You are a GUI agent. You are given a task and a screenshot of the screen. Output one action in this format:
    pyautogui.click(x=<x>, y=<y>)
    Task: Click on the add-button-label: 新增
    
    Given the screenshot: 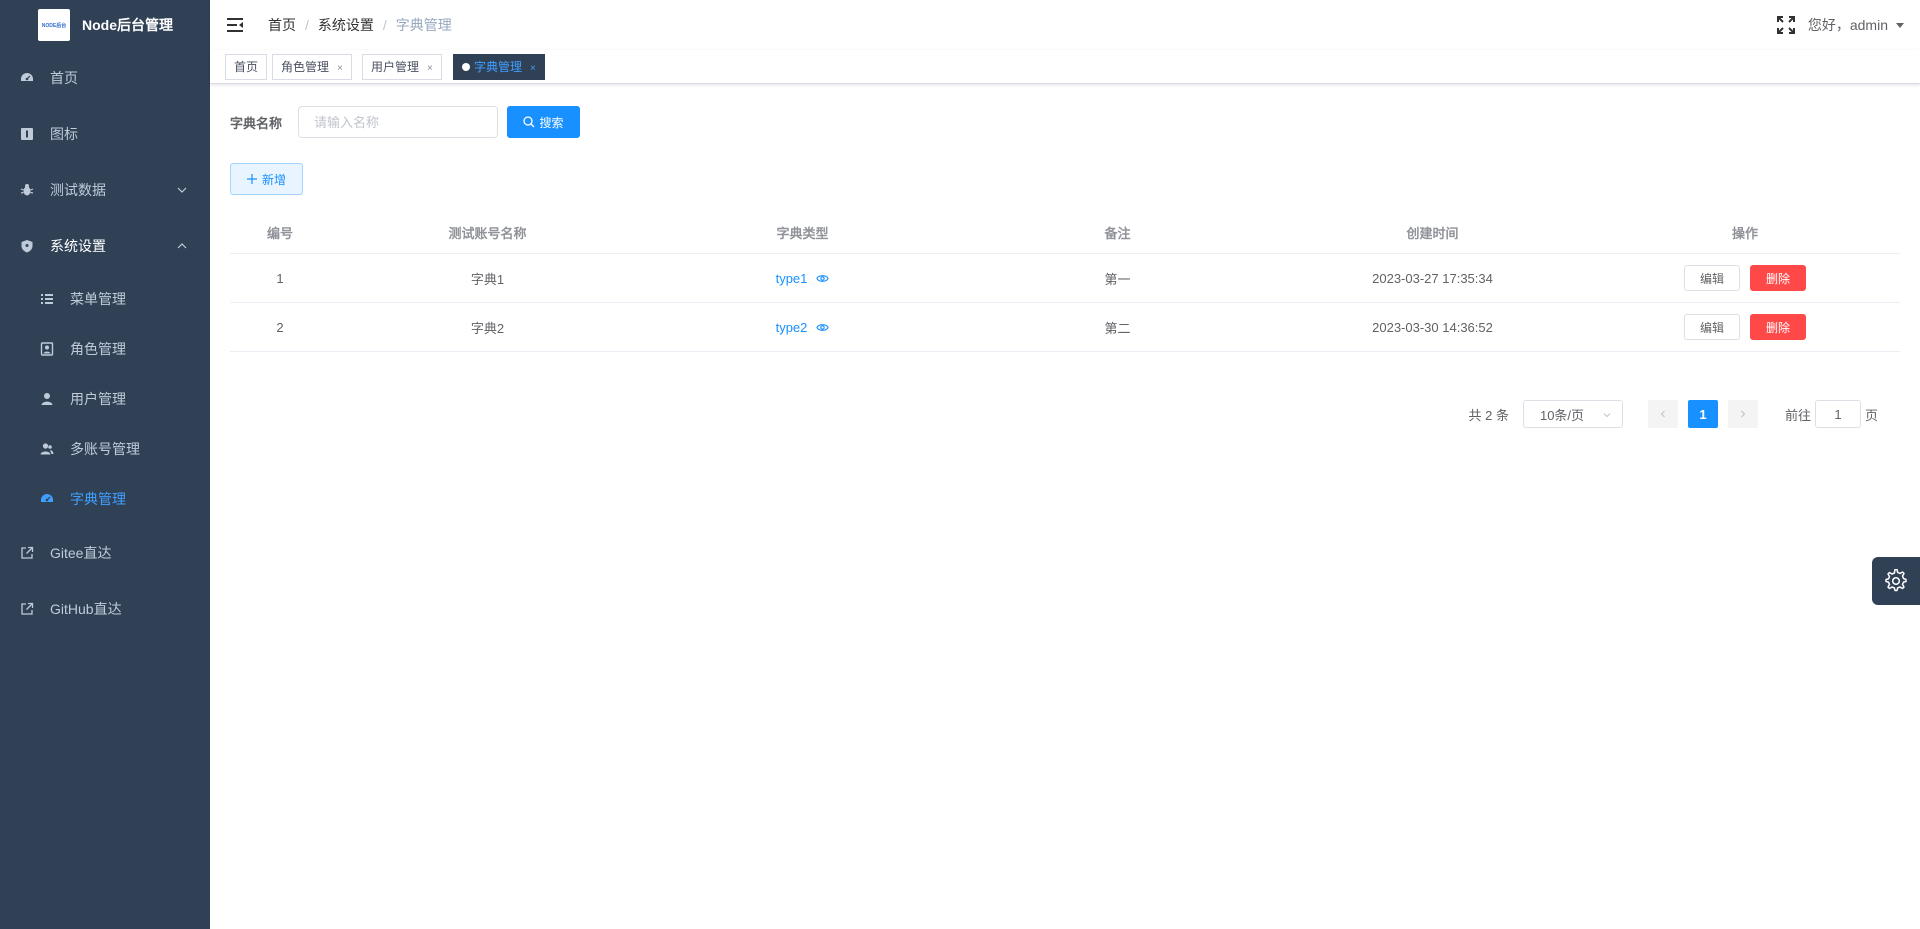 What is the action you would take?
    pyautogui.click(x=273, y=179)
    